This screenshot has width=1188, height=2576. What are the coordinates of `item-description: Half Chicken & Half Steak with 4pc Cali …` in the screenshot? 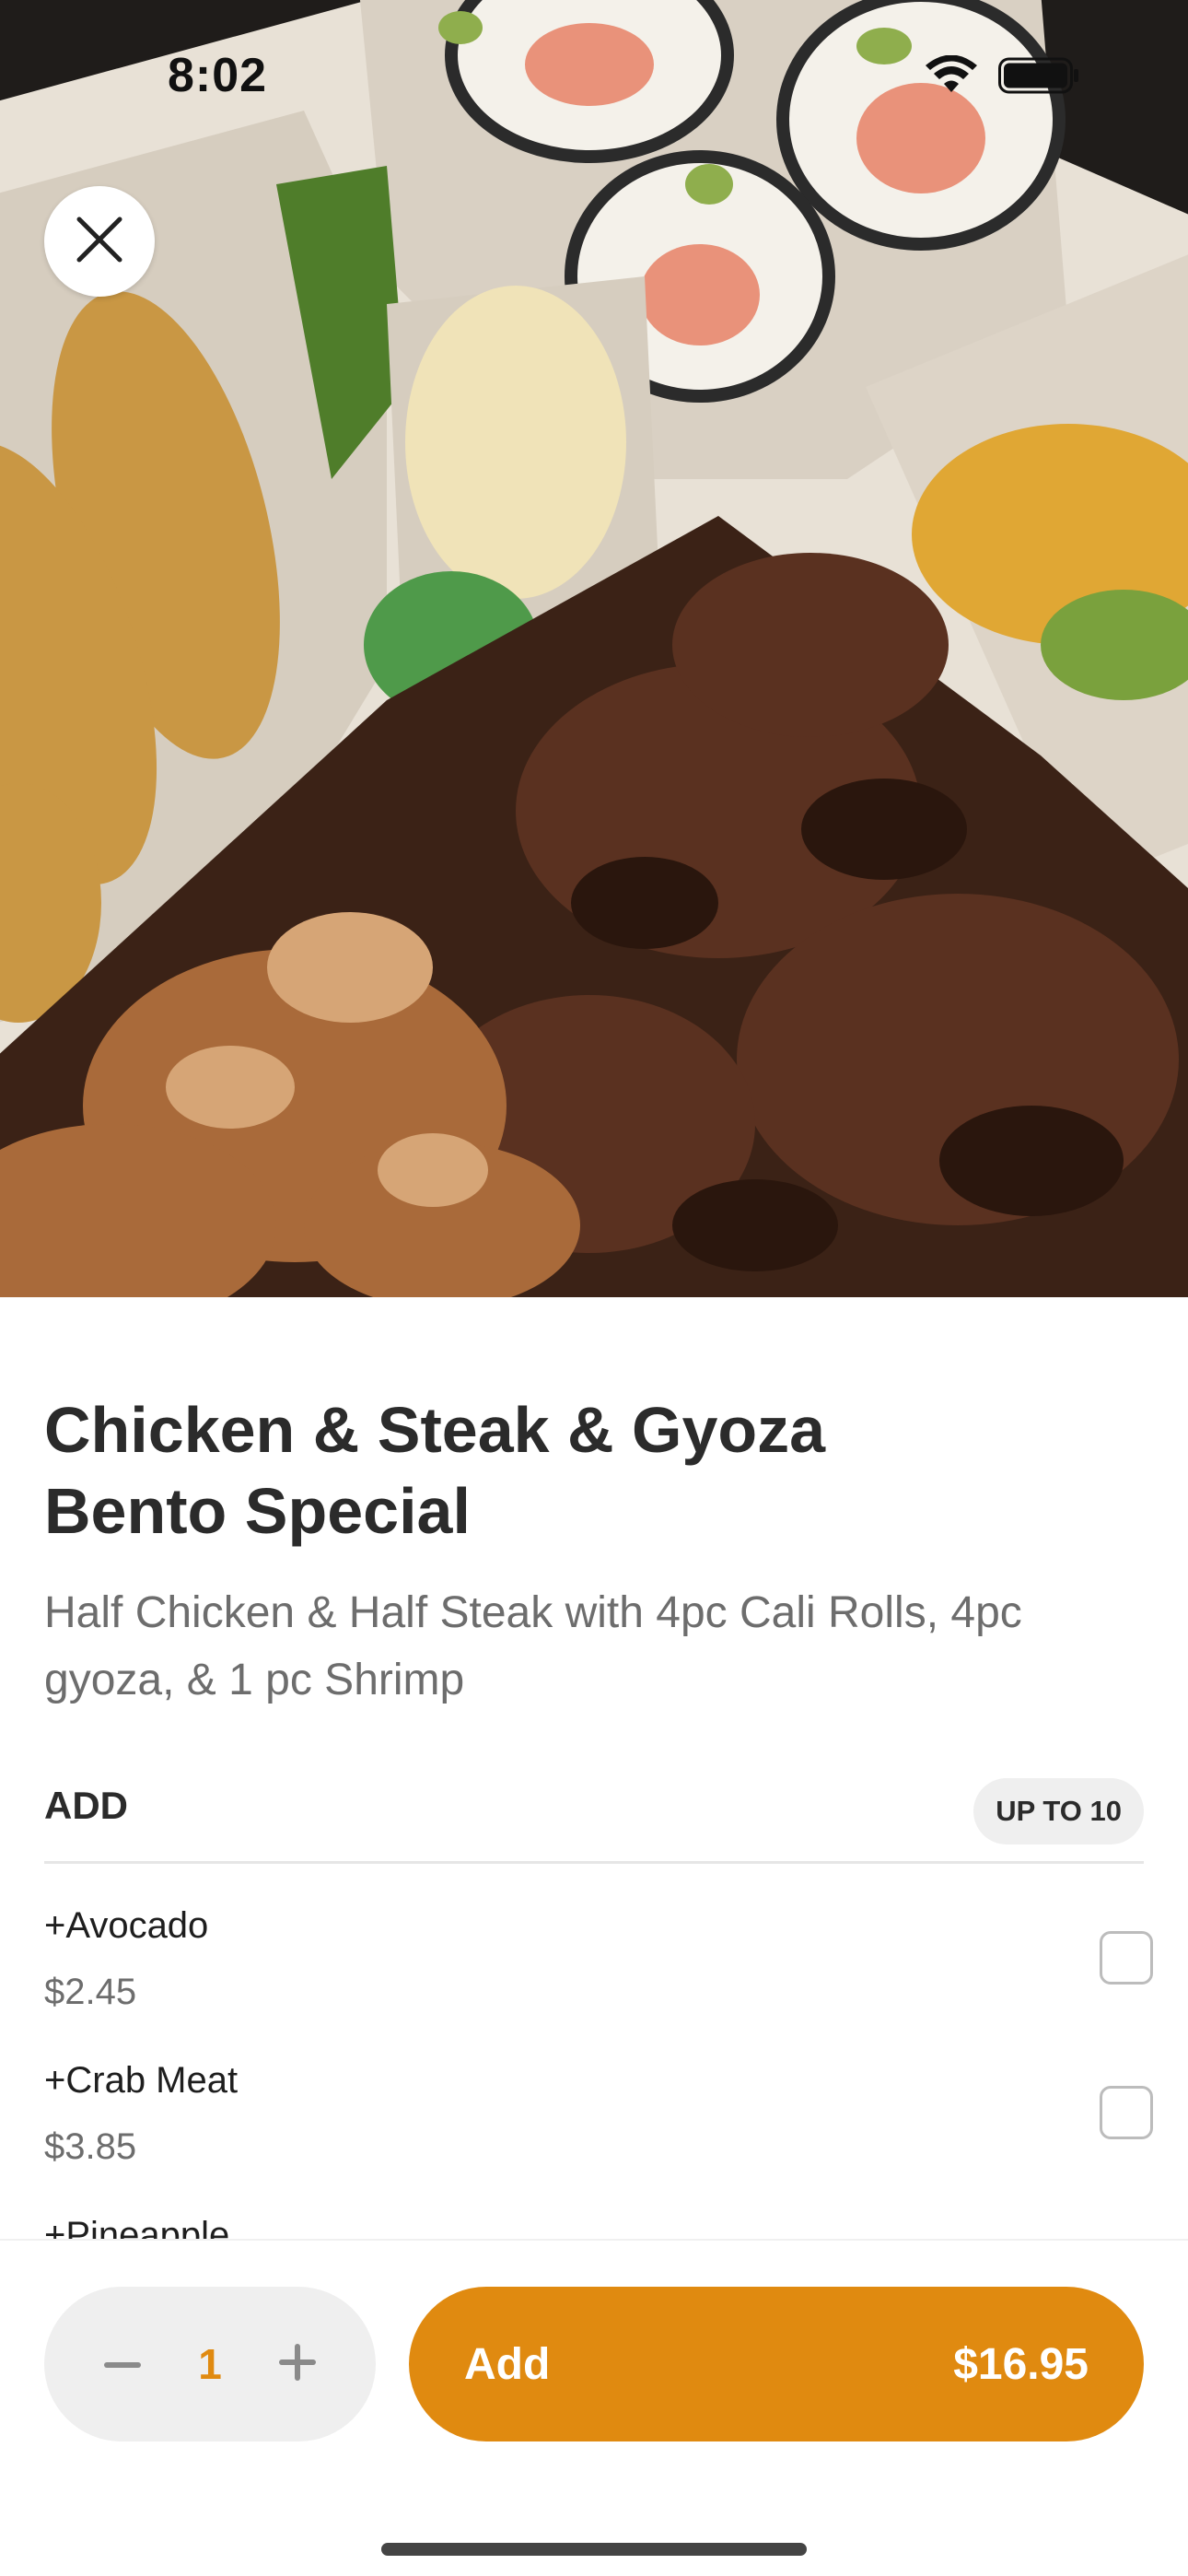 It's located at (533, 1646).